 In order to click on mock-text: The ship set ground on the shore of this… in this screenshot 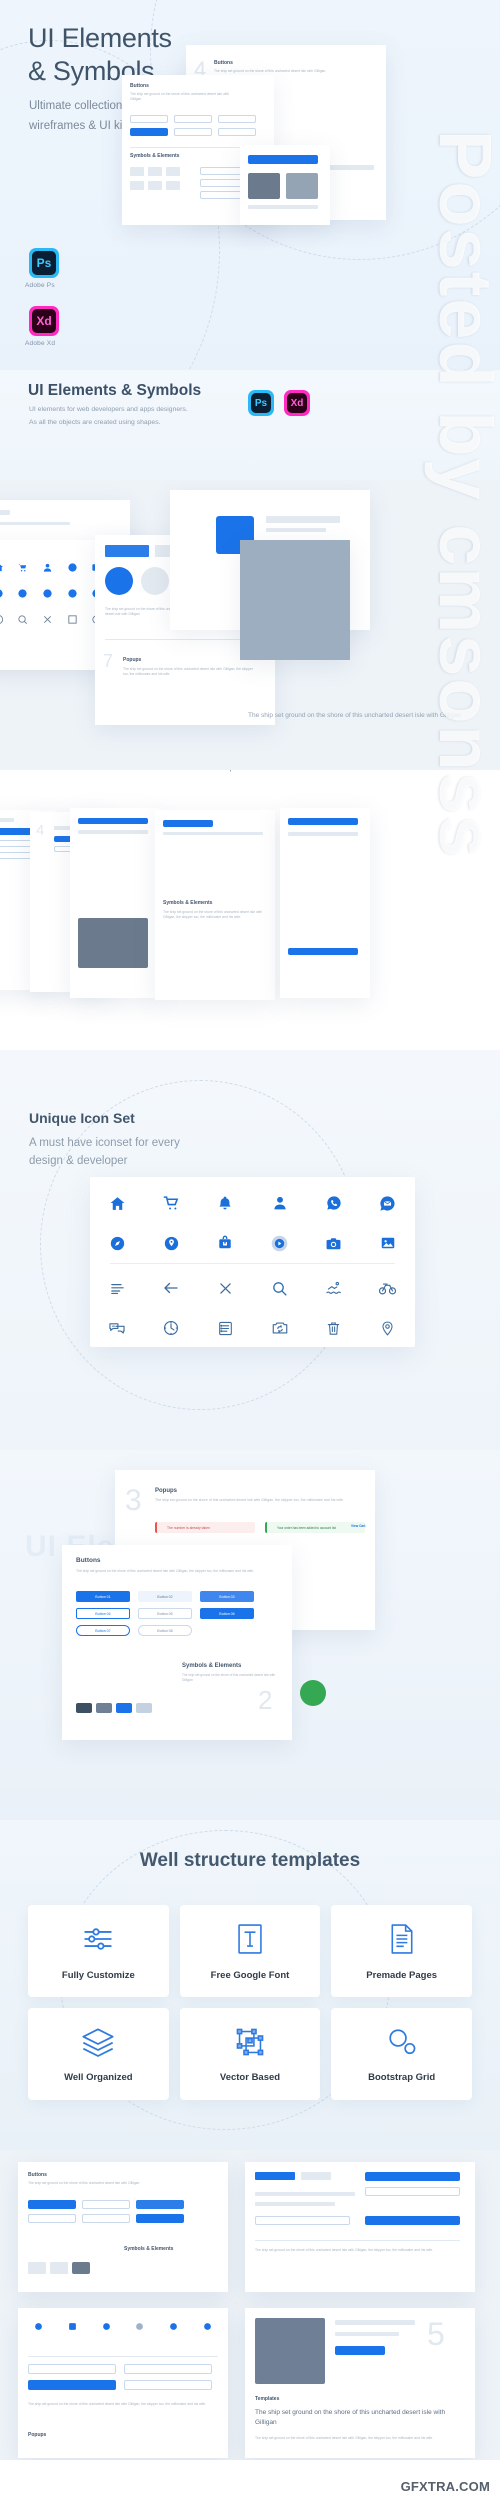, I will do `click(270, 71)`.